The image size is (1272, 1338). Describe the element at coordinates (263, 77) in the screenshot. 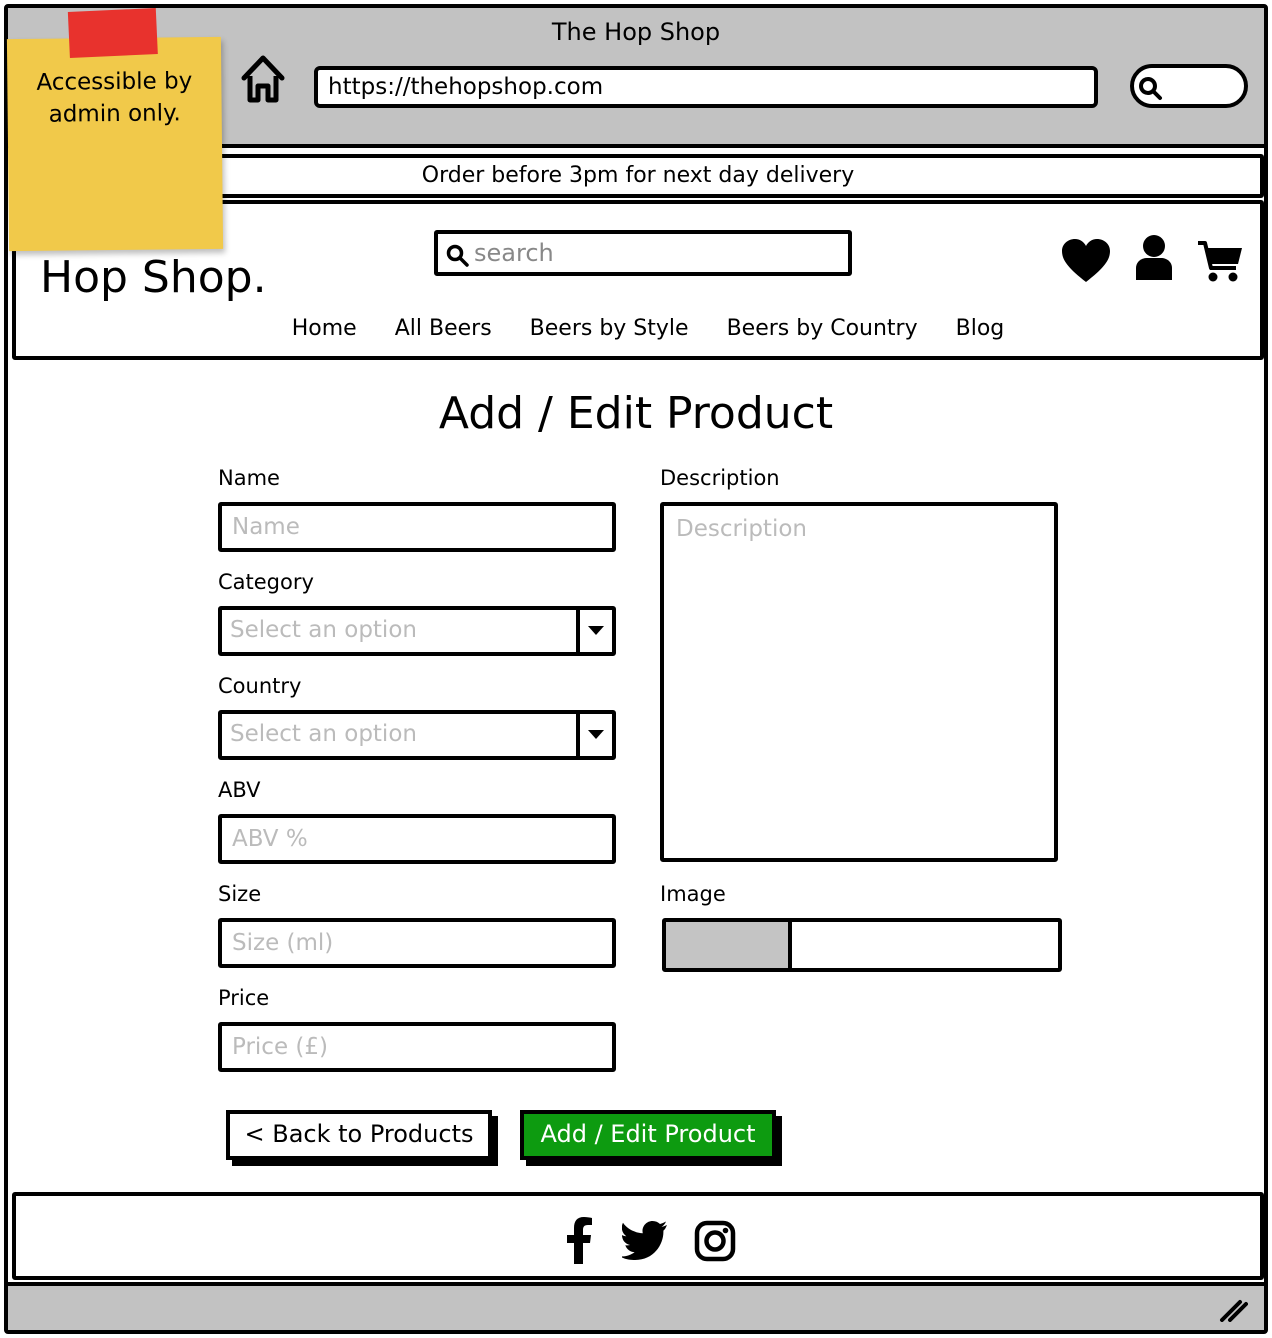

I see `home-icon` at that location.